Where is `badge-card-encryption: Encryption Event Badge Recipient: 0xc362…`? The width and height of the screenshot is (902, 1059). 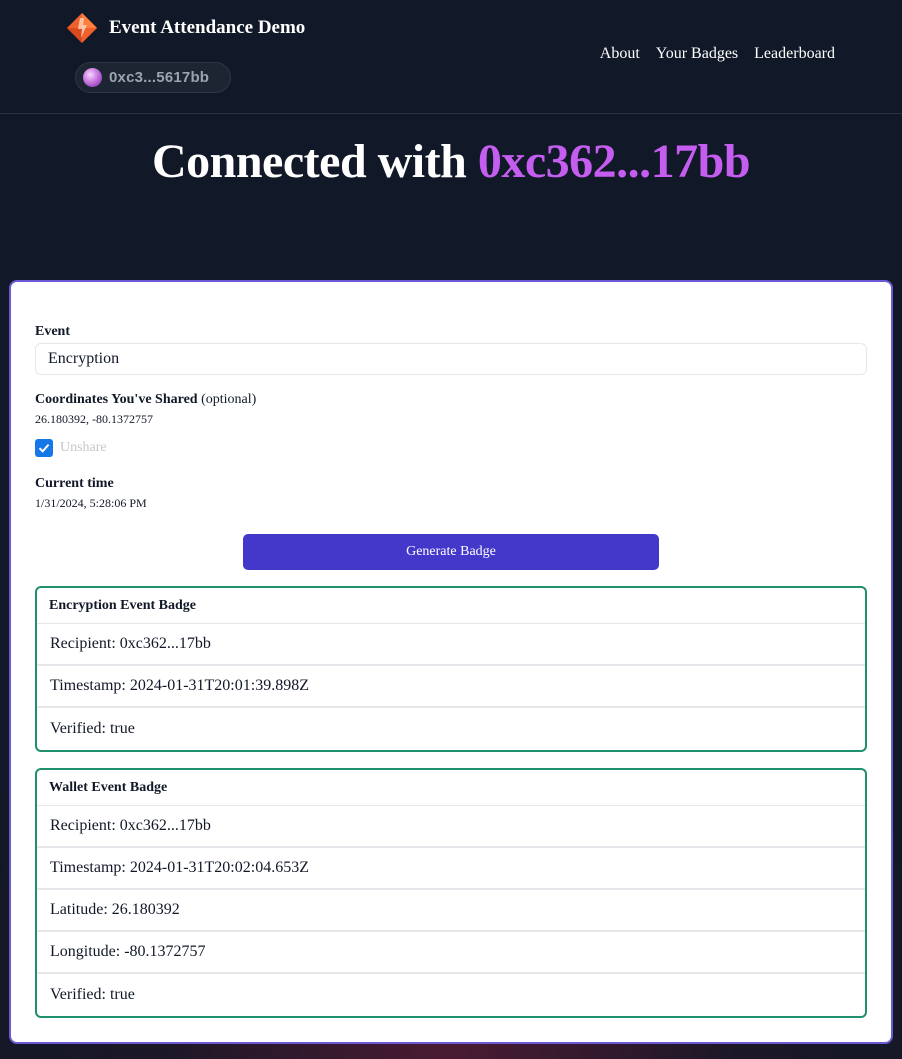
badge-card-encryption: Encryption Event Badge Recipient: 0xc362… is located at coordinates (451, 669).